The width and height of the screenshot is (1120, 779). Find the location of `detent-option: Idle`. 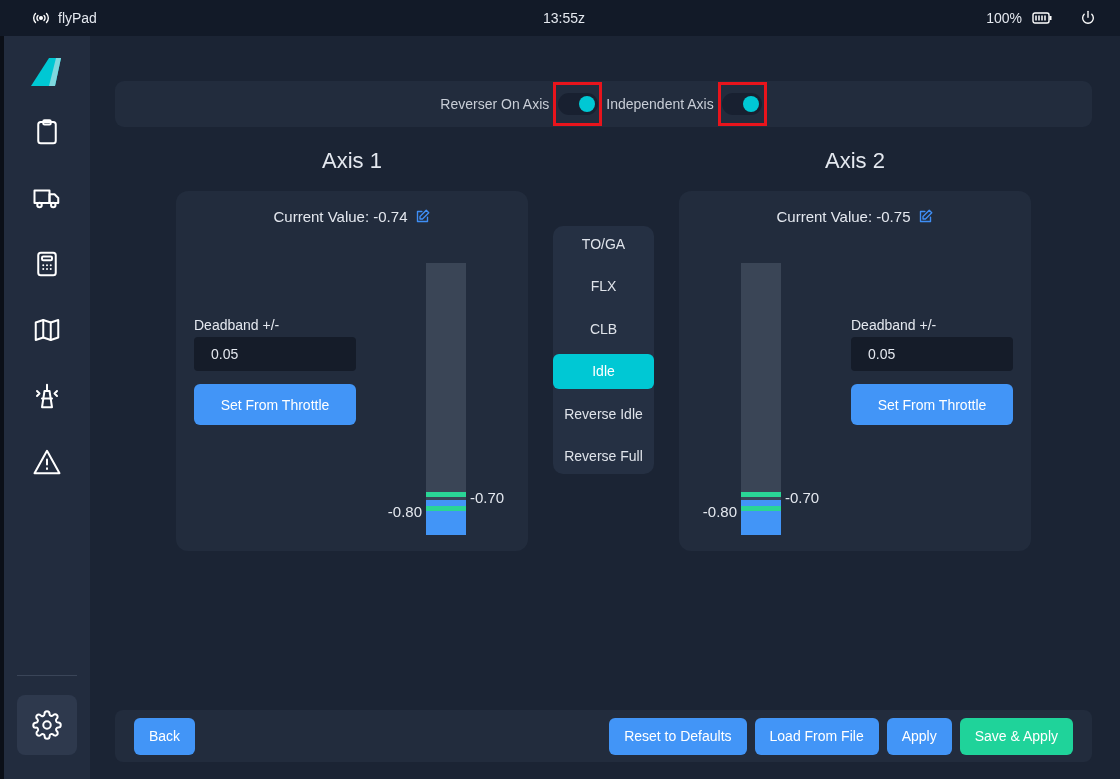

detent-option: Idle is located at coordinates (603, 371).